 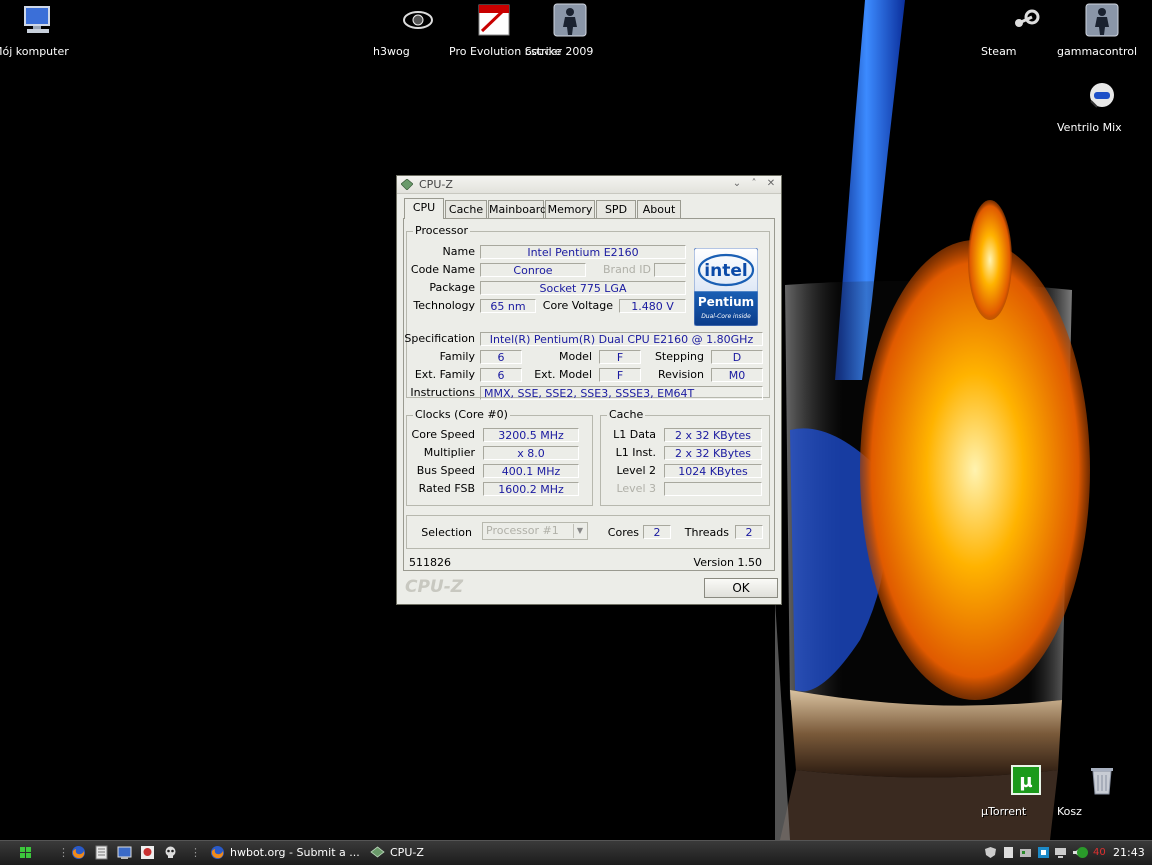 What do you see at coordinates (659, 209) in the screenshot?
I see `tab-about: About` at bounding box center [659, 209].